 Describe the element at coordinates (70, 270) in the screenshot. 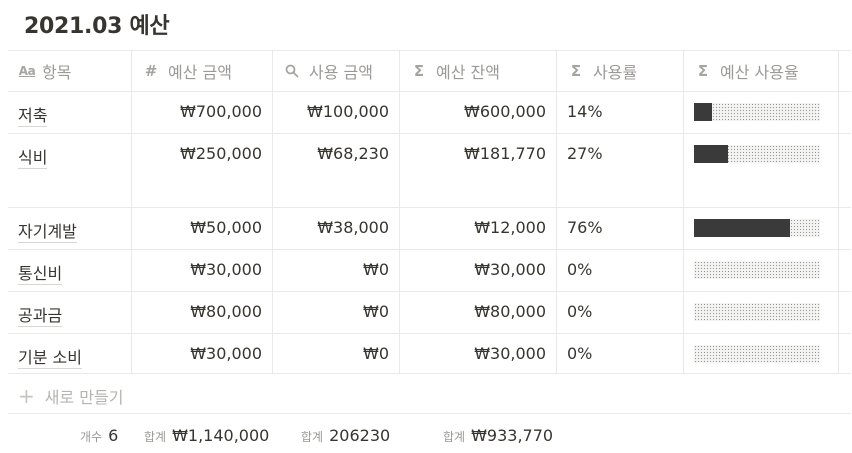

I see `row-name: 통신비` at that location.